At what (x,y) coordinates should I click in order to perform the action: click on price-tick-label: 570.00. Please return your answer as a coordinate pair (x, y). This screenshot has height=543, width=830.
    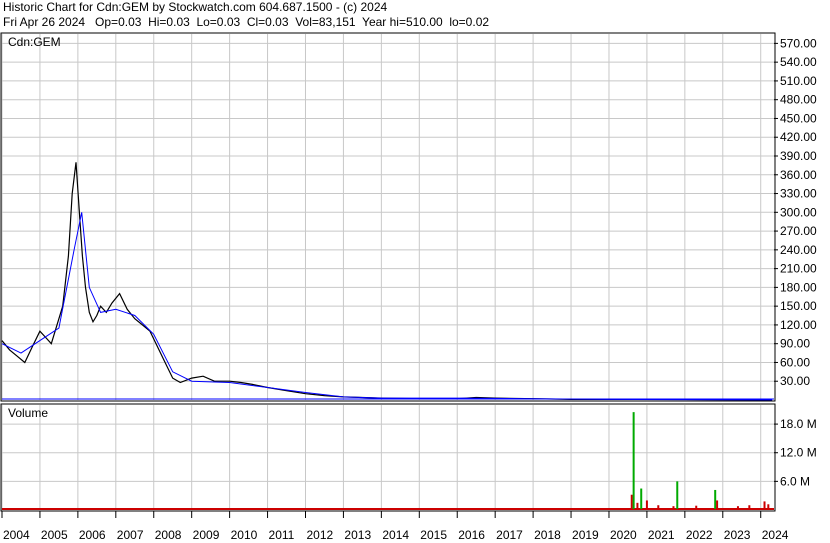
    Looking at the image, I should click on (798, 43).